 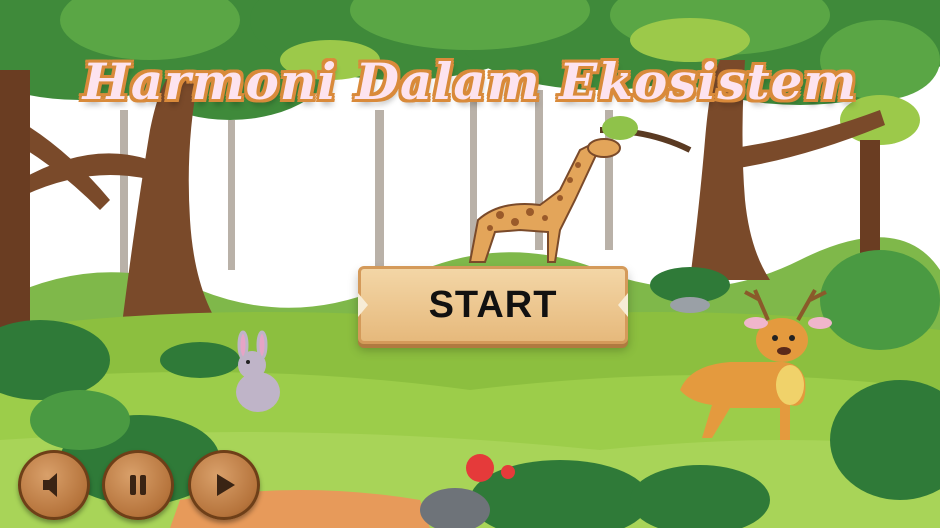 I want to click on start-button-label: START, so click(x=493, y=304).